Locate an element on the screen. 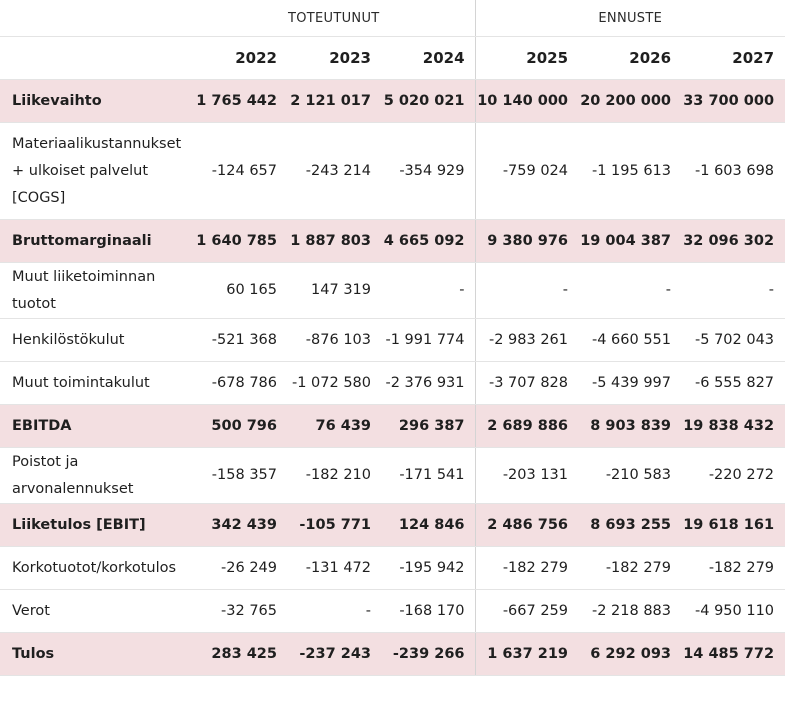 The height and width of the screenshot is (703, 785). row-label: EBITDA is located at coordinates (96, 426).